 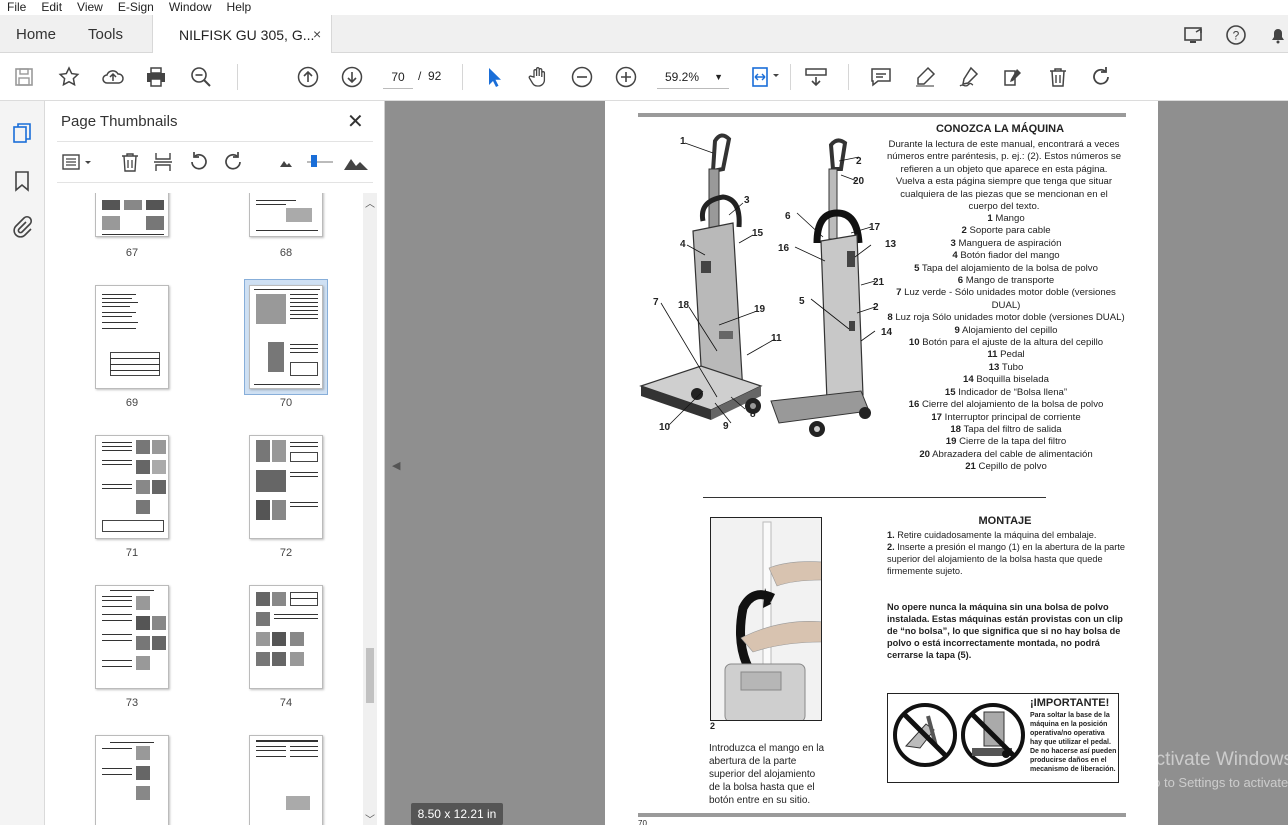 I want to click on bookmarks-icon, so click(x=22, y=181).